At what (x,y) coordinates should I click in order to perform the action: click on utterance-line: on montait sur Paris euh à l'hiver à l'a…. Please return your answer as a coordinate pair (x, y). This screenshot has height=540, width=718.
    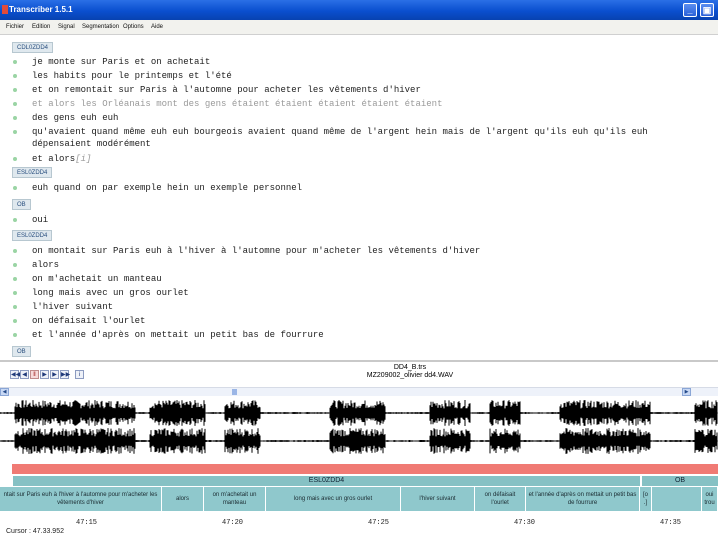
    Looking at the image, I should click on (372, 251).